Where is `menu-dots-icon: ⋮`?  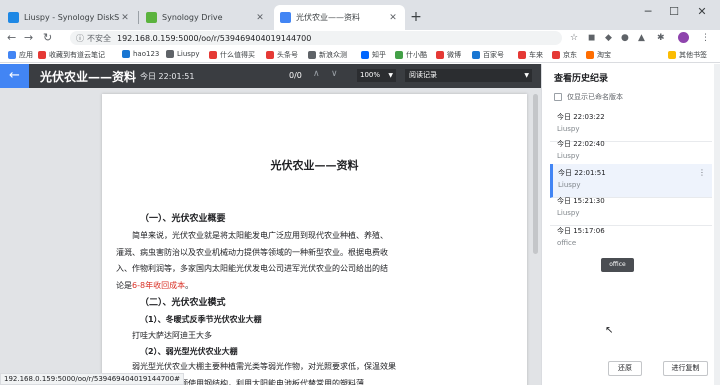
menu-dots-icon: ⋮ is located at coordinates (705, 38).